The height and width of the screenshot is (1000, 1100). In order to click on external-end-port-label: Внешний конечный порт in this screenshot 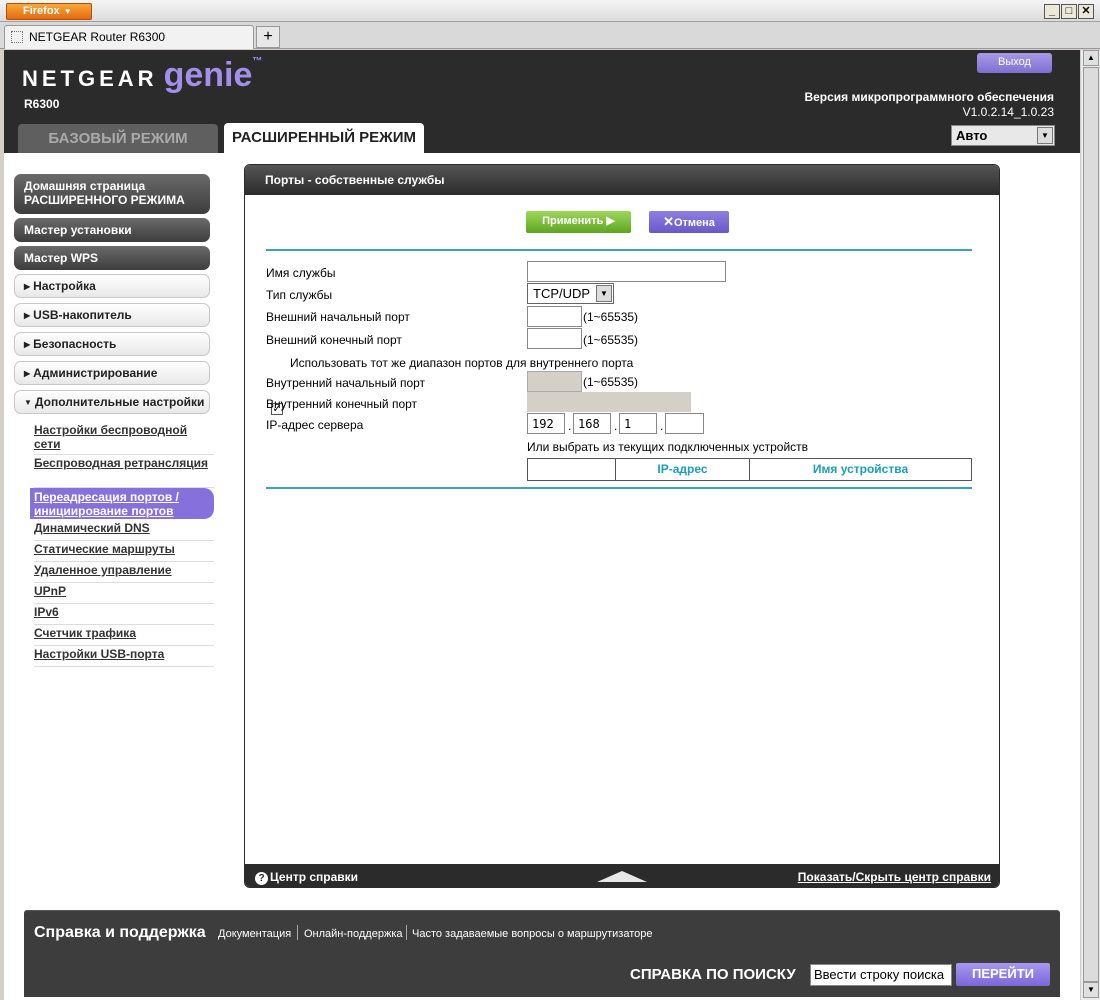, I will do `click(334, 340)`.